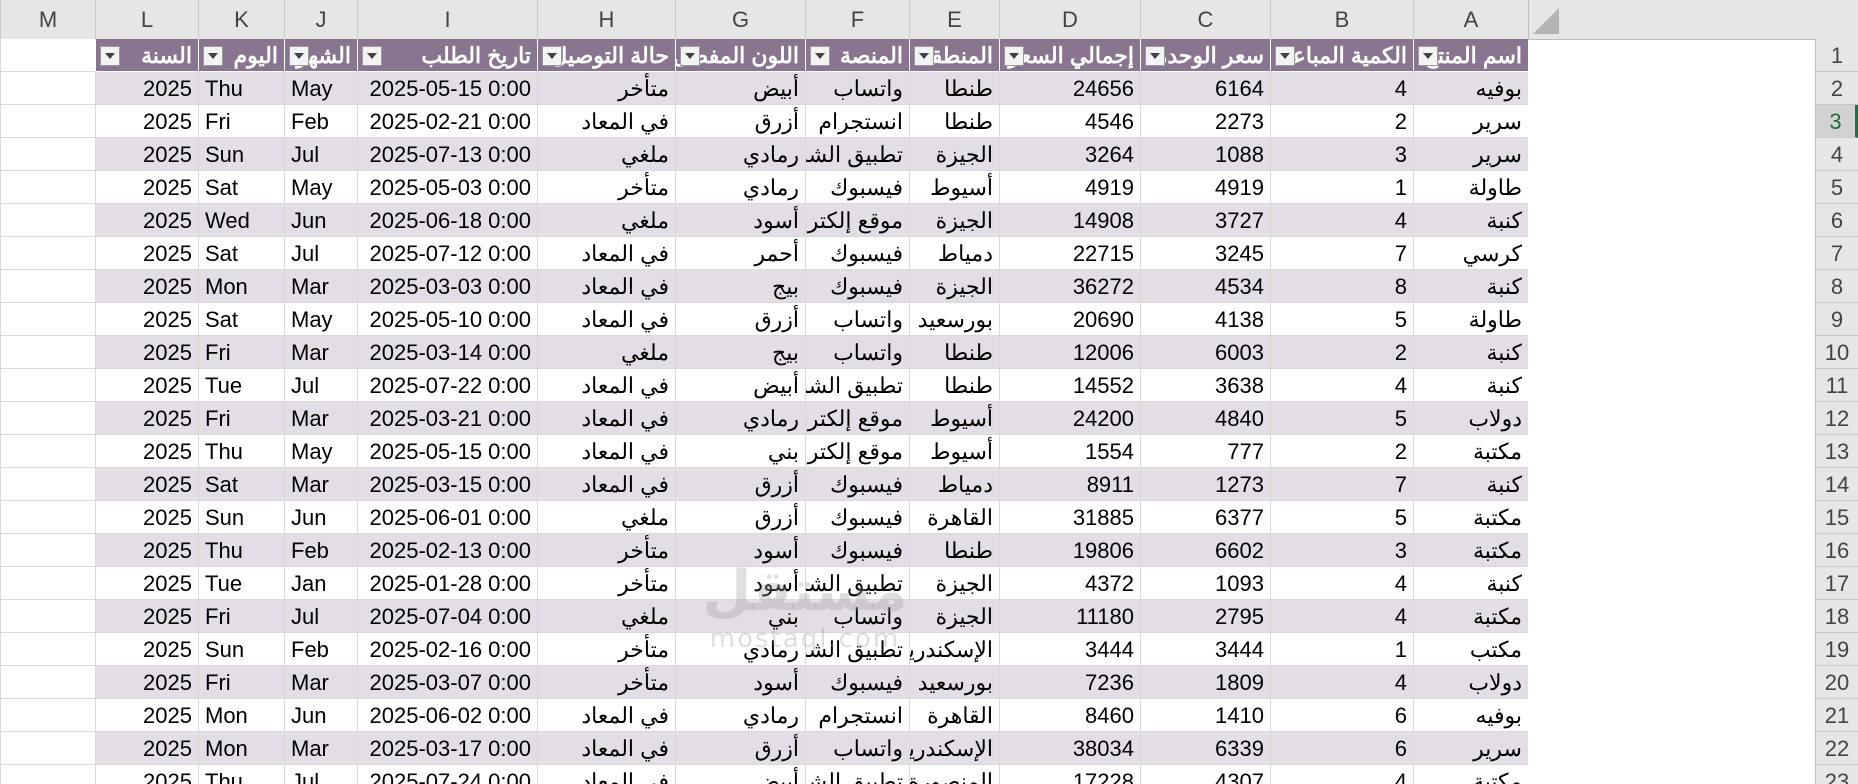 This screenshot has width=1858, height=784. What do you see at coordinates (857, 55) in the screenshot?
I see `header-platform: المنصة` at bounding box center [857, 55].